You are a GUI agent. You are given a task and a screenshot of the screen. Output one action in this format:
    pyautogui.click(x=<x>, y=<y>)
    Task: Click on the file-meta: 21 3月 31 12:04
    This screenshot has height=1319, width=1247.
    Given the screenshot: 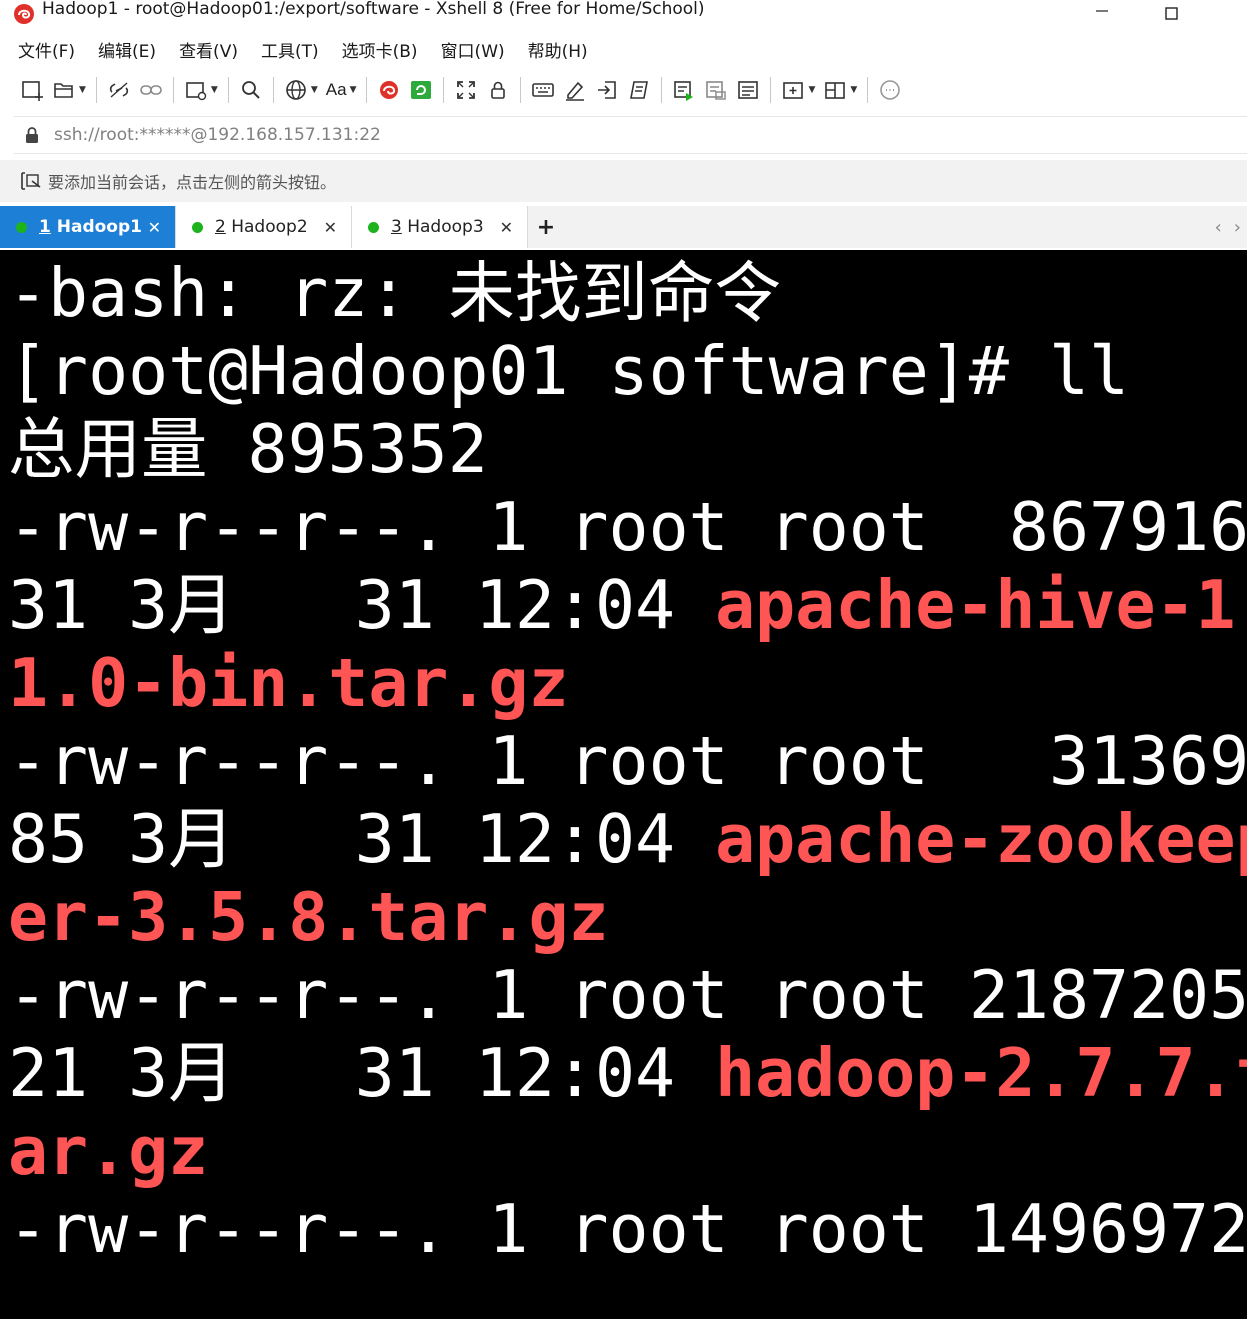 What is the action you would take?
    pyautogui.click(x=362, y=1073)
    